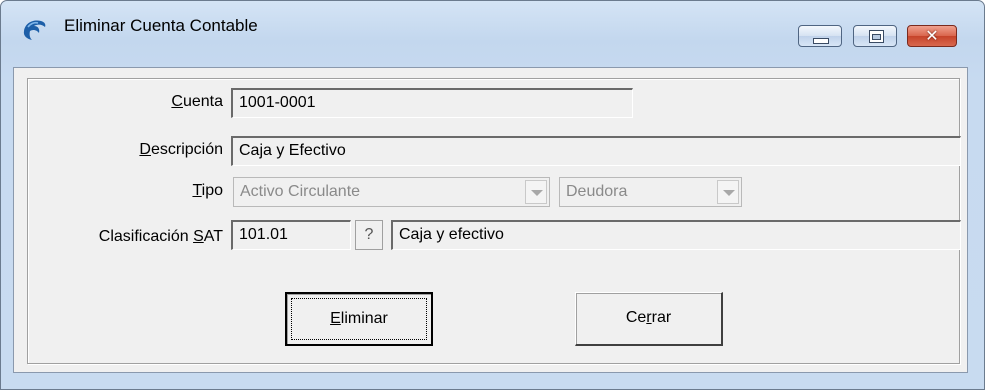 This screenshot has height=390, width=985. I want to click on tipo-select-value: Activo Circulante, so click(300, 191).